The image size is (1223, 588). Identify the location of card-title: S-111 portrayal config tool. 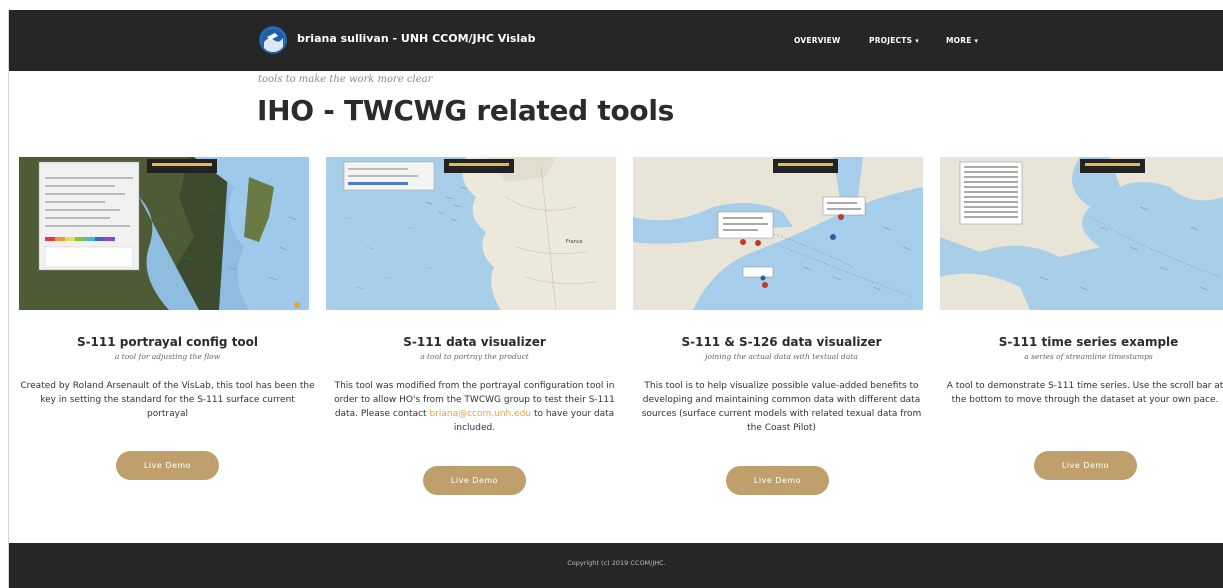
(167, 342).